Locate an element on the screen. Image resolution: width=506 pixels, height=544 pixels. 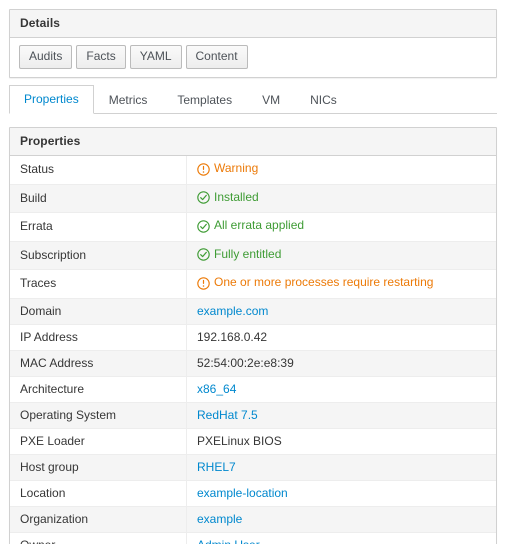
table-row: Host group RHEL7 is located at coordinates (253, 467).